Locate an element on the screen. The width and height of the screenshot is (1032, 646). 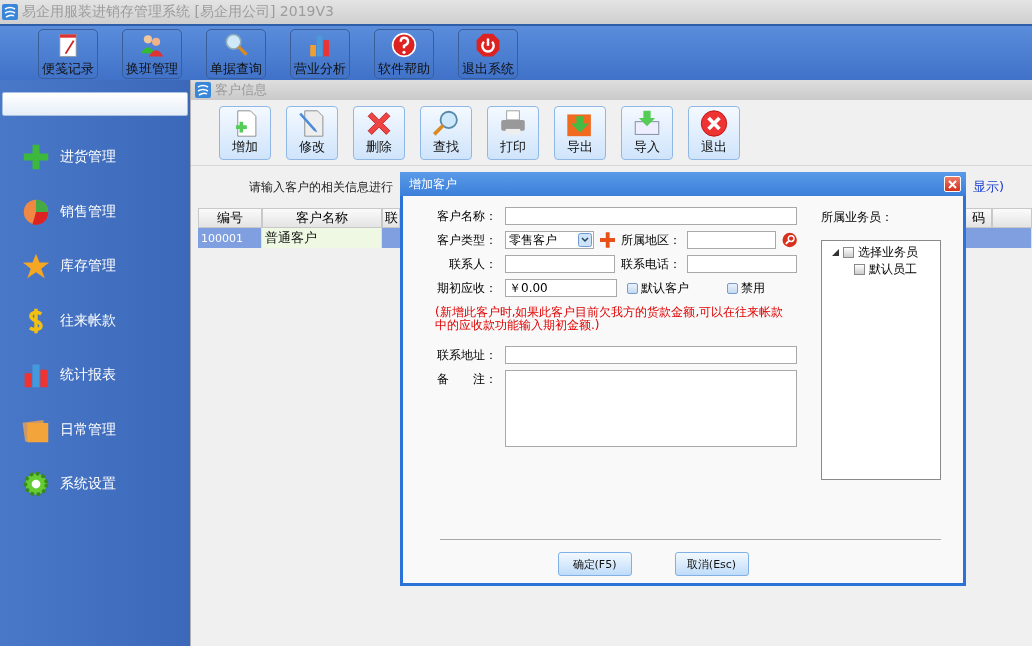
sidebar-item: 销售管理 is located at coordinates (88, 211).